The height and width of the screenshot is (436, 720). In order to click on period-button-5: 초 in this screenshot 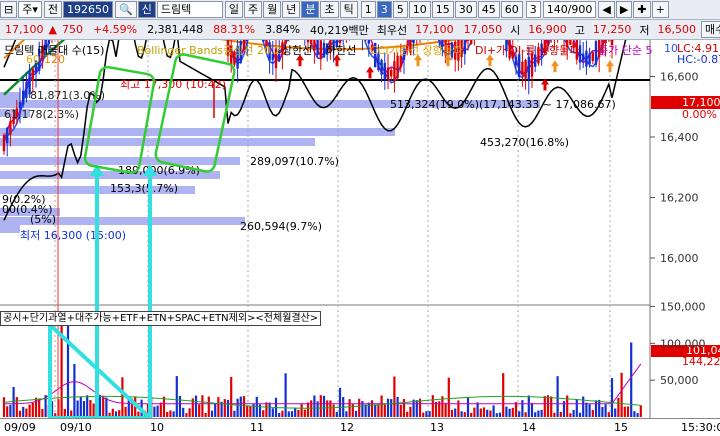, I will do `click(329, 9)`.